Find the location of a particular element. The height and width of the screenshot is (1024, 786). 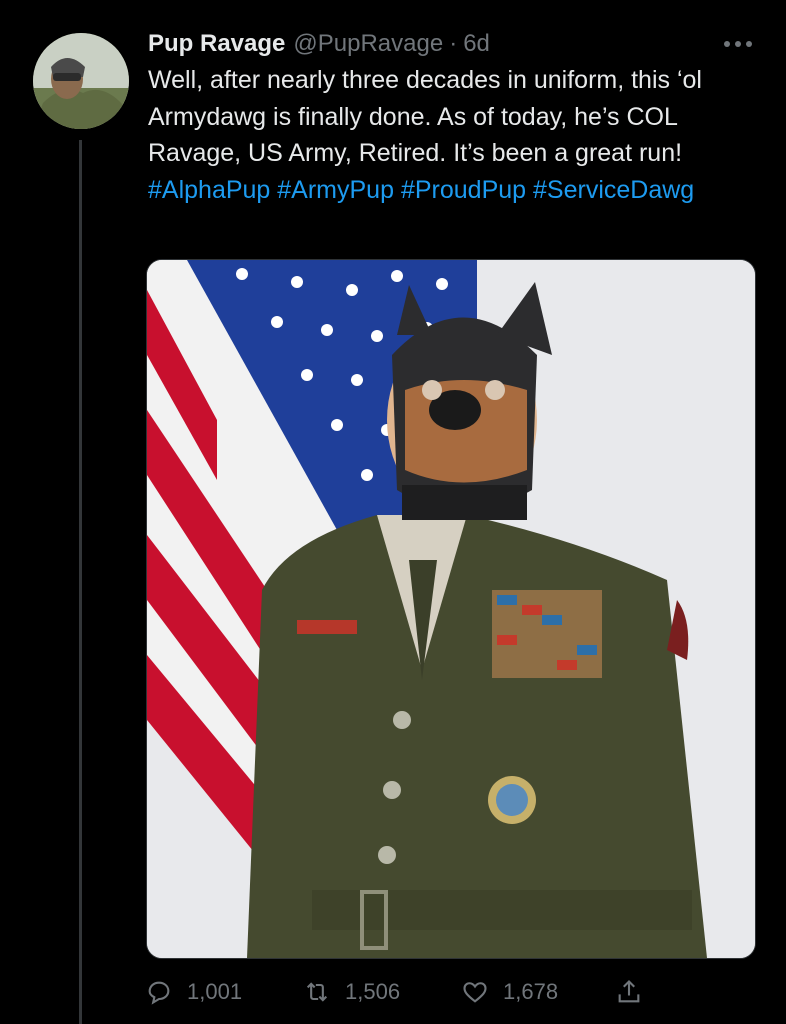

like-count: 1,678 is located at coordinates (531, 991).